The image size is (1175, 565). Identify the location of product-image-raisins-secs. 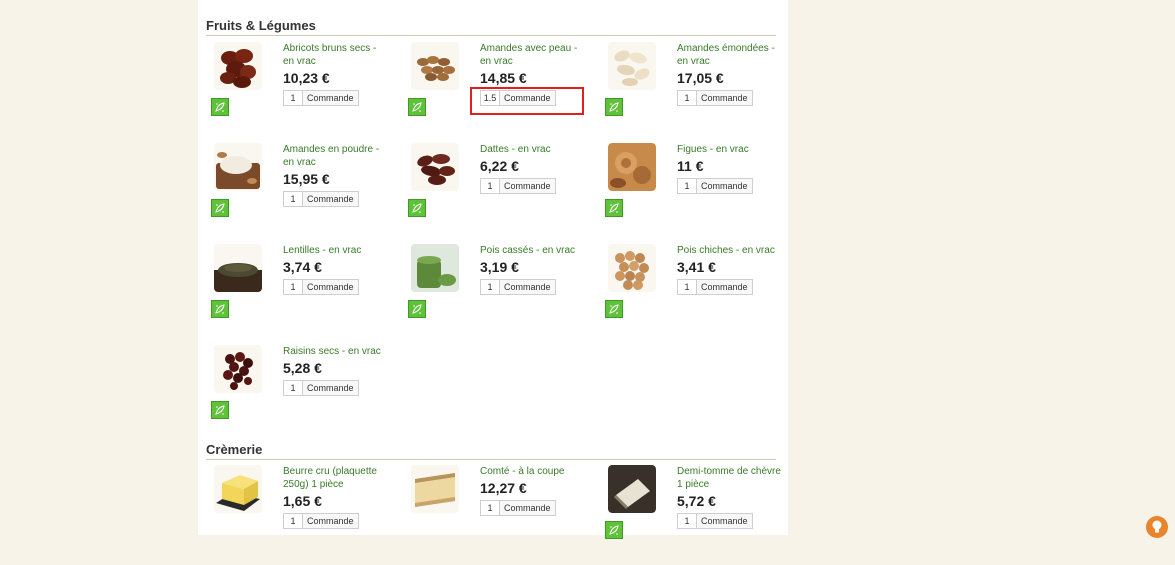
(238, 369).